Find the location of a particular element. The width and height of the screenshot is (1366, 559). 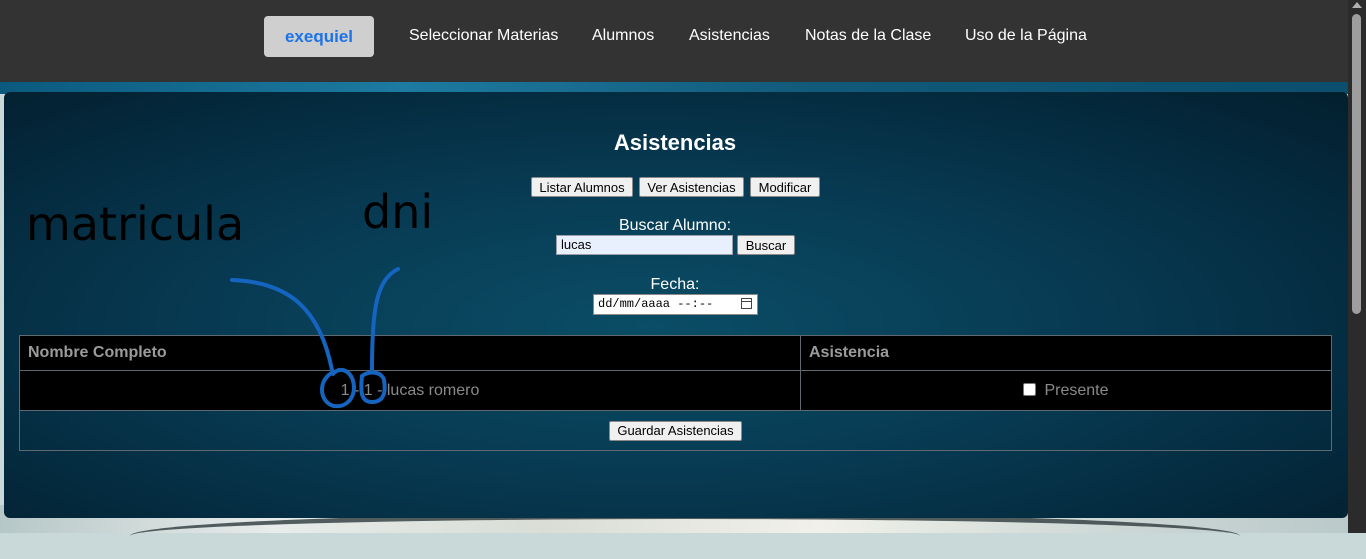

cell-asistencia: Presente is located at coordinates (1066, 390).